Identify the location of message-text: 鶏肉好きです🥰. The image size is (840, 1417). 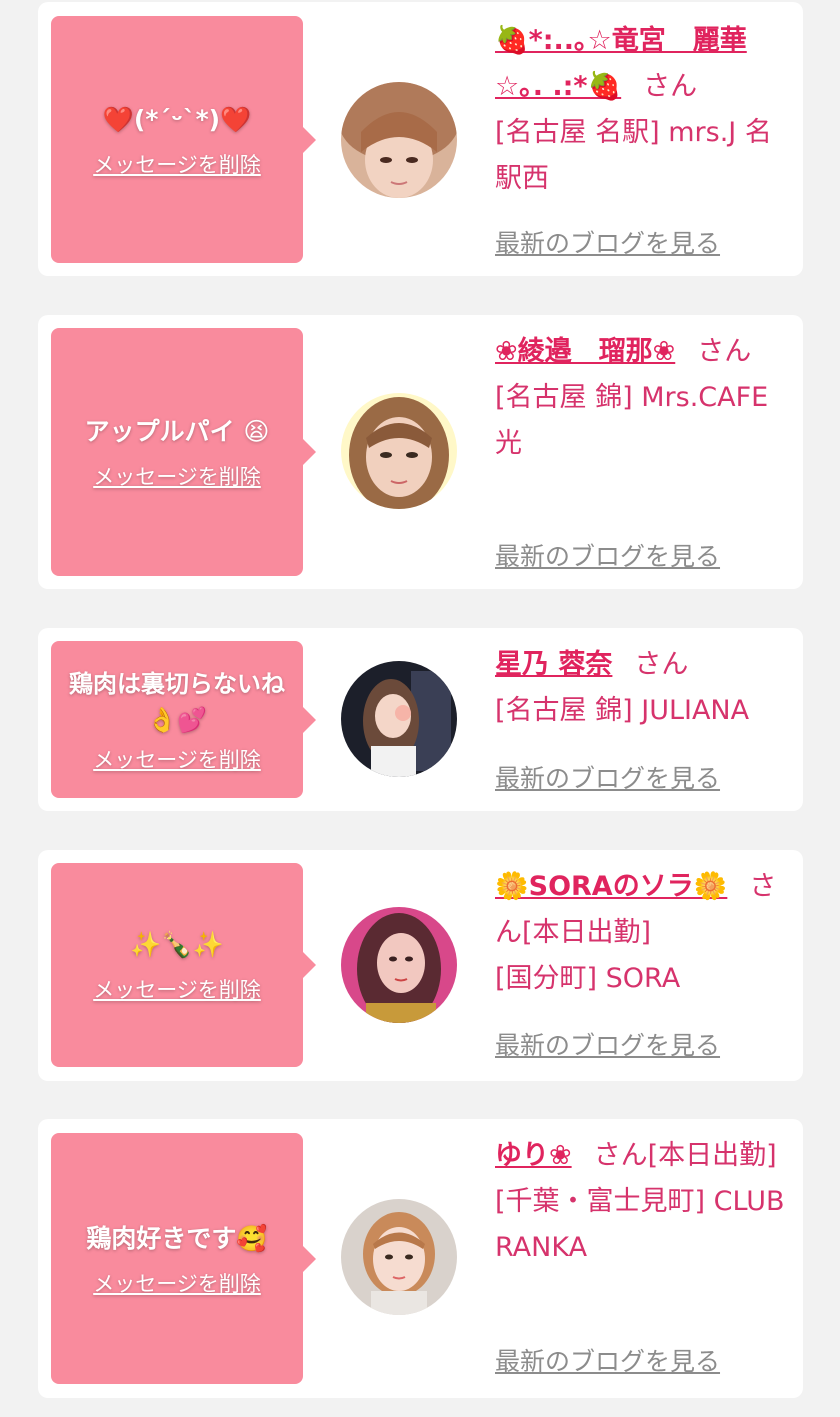
(177, 1238).